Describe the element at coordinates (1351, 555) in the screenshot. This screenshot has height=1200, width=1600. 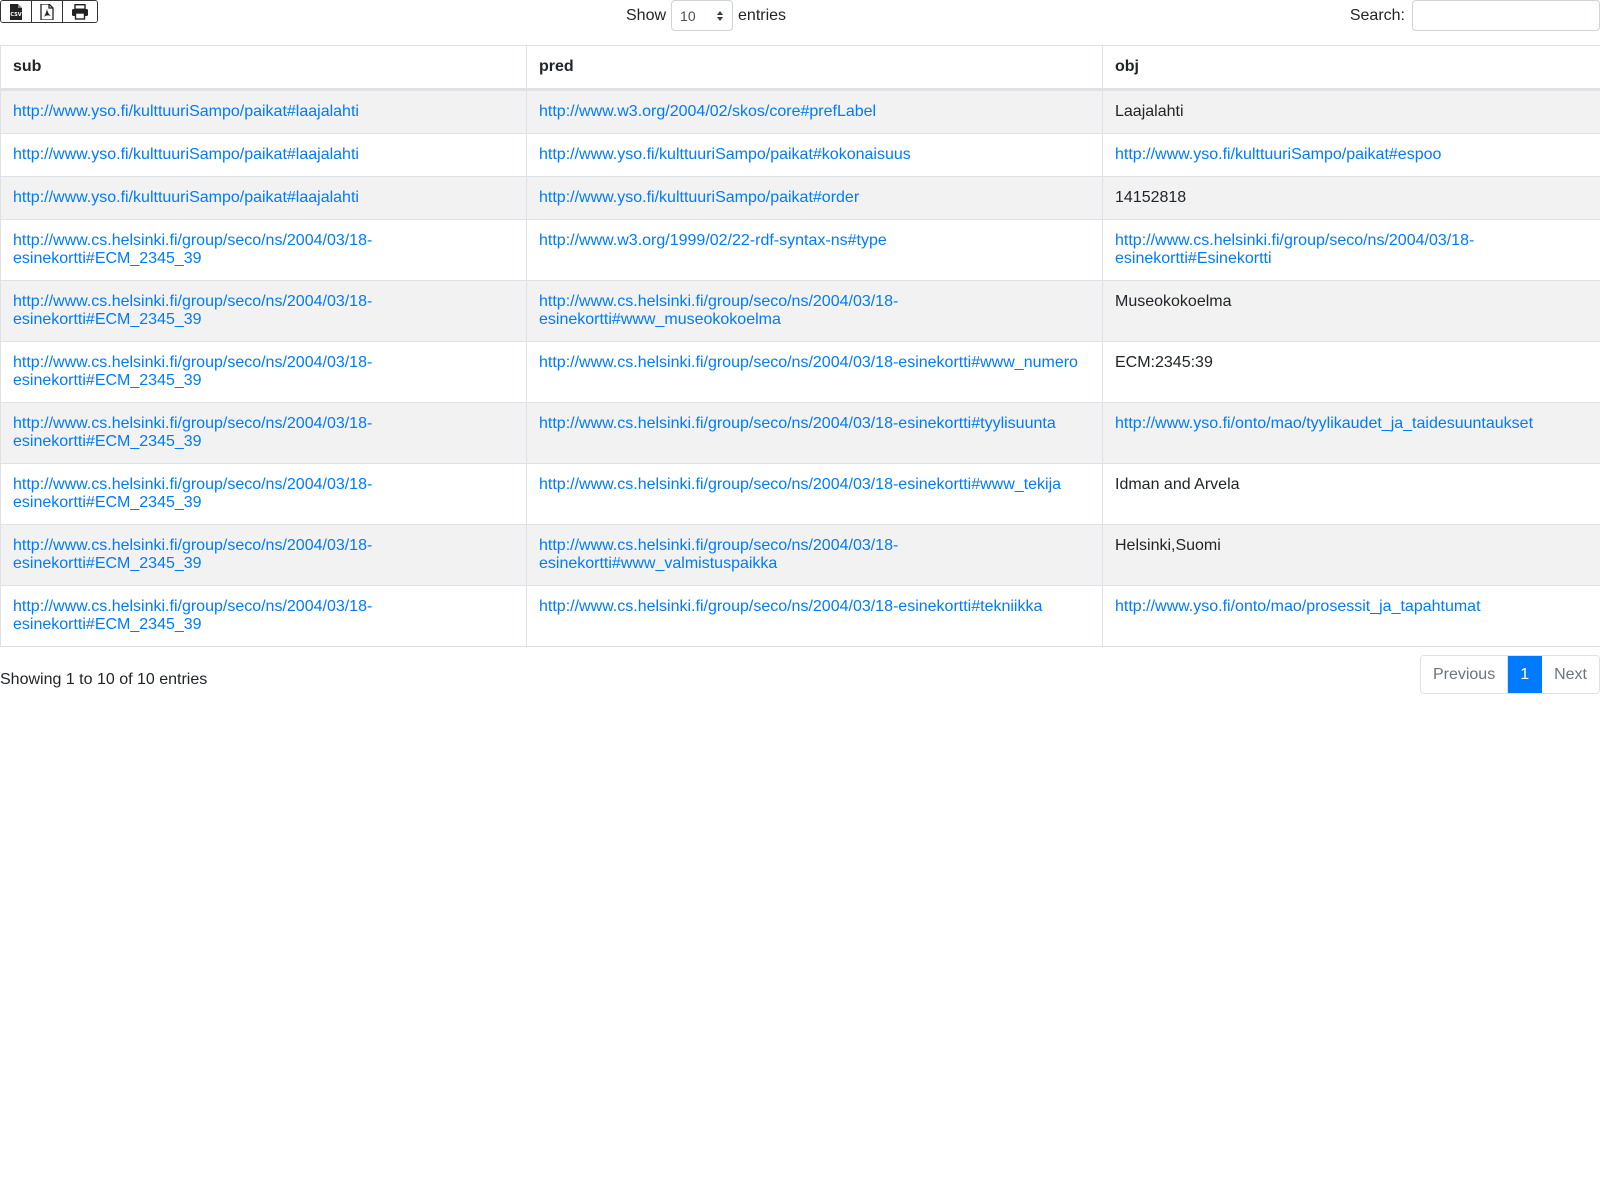
I see `cell-obj: Helsinki,Suomi` at that location.